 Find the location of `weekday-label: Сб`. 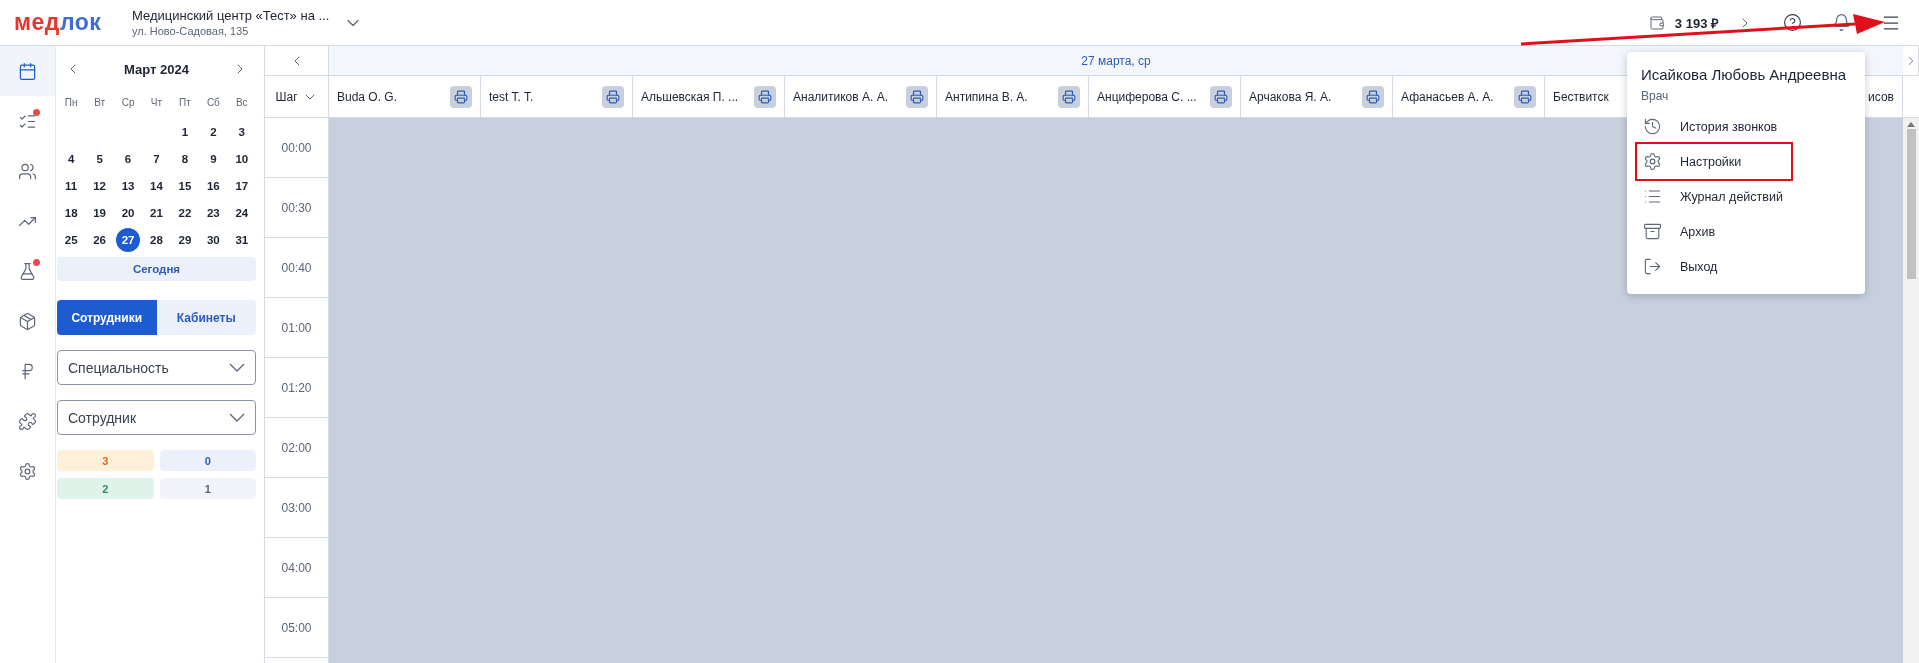

weekday-label: Сб is located at coordinates (213, 103).